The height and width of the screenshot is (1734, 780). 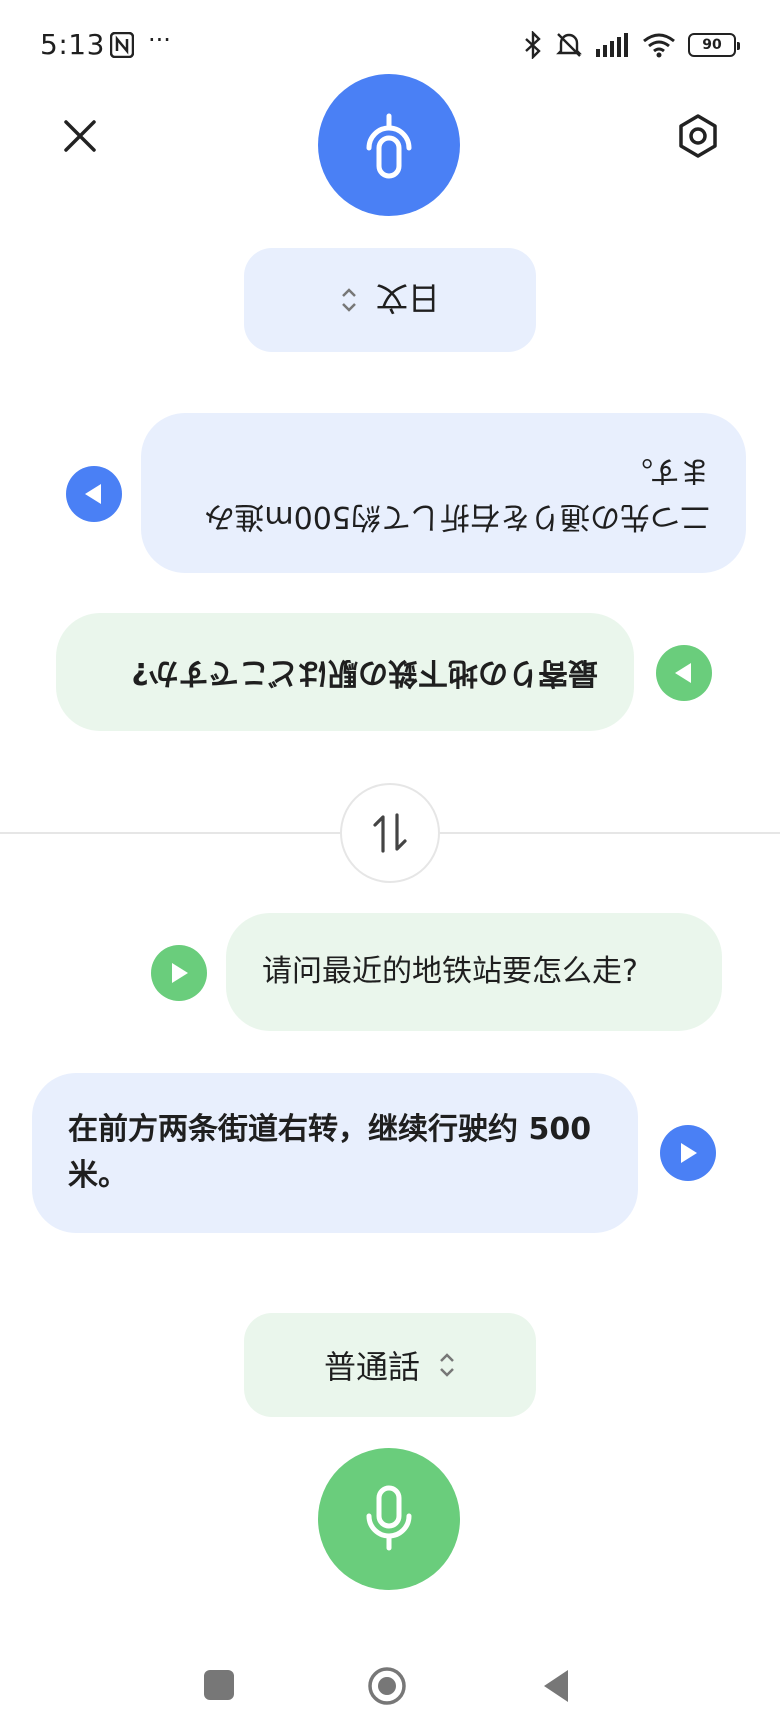 I want to click on play-button-japanese-question, so click(x=684, y=673).